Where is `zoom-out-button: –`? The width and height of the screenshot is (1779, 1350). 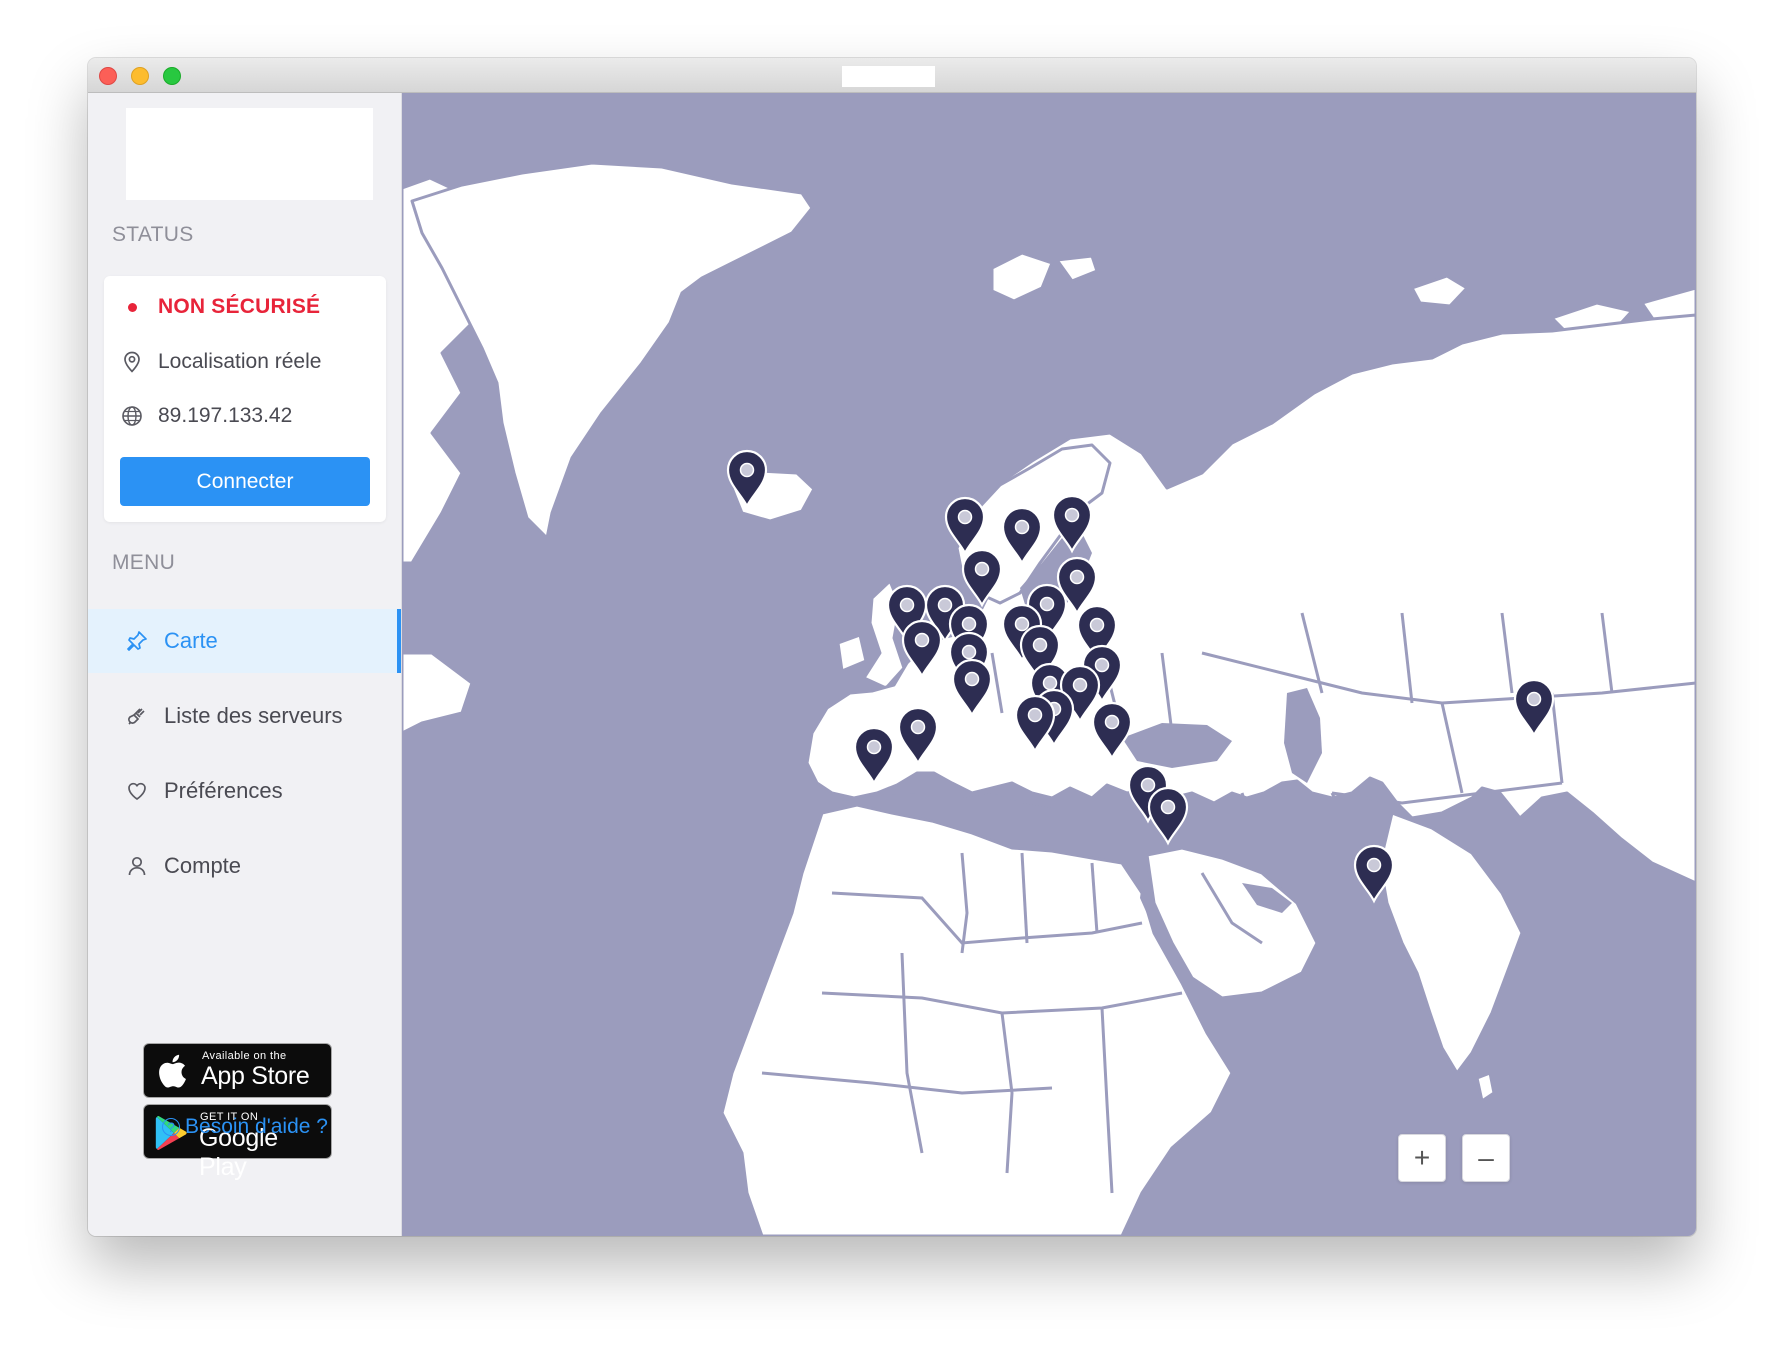 zoom-out-button: – is located at coordinates (1486, 1158).